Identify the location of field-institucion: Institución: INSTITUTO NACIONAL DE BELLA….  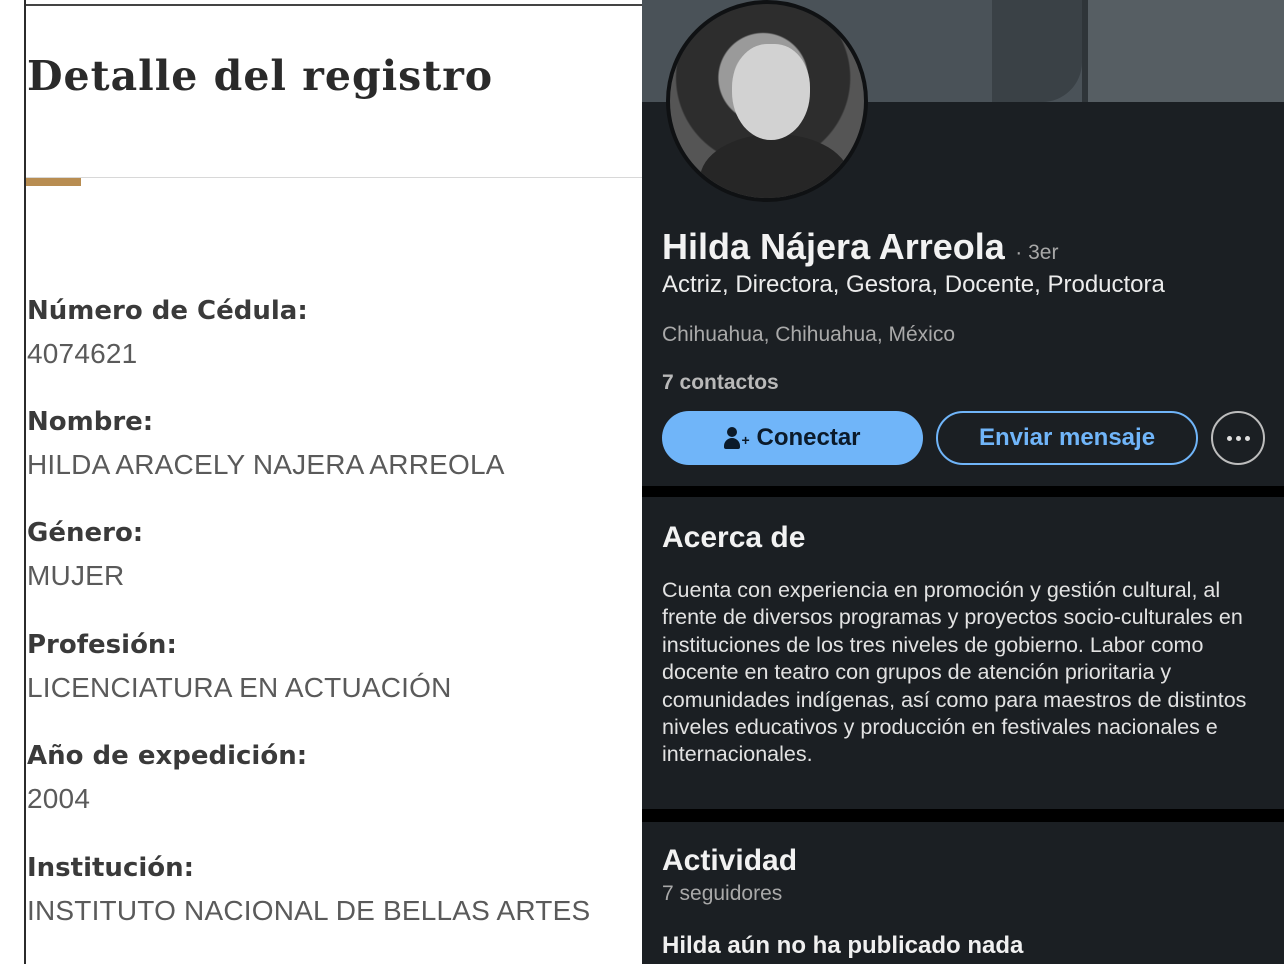
(308, 890).